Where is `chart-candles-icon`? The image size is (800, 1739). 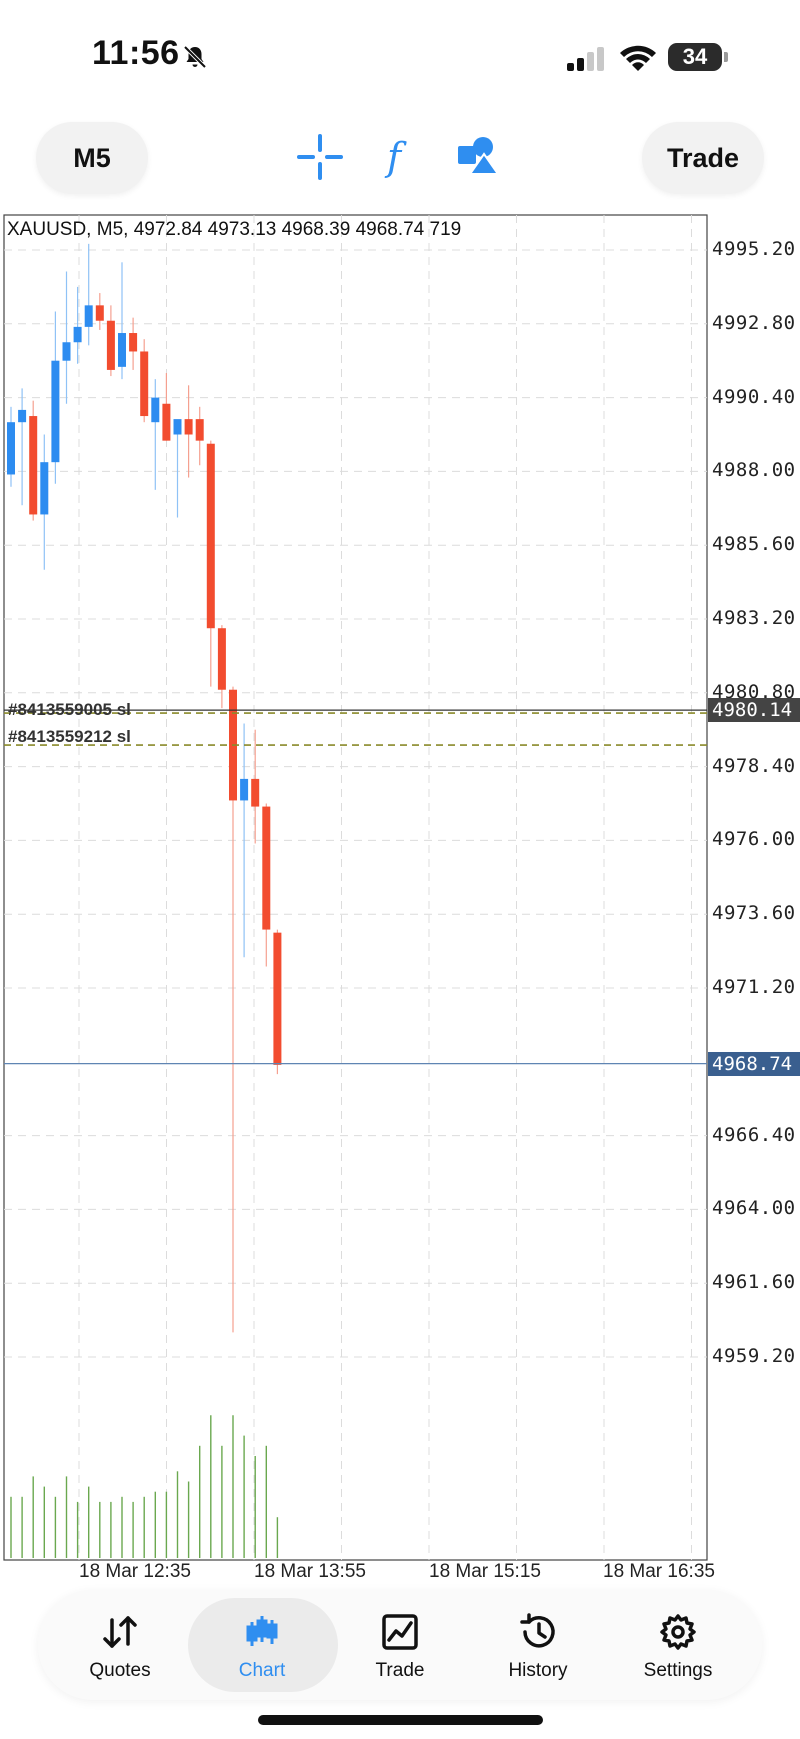
chart-candles-icon is located at coordinates (262, 1631).